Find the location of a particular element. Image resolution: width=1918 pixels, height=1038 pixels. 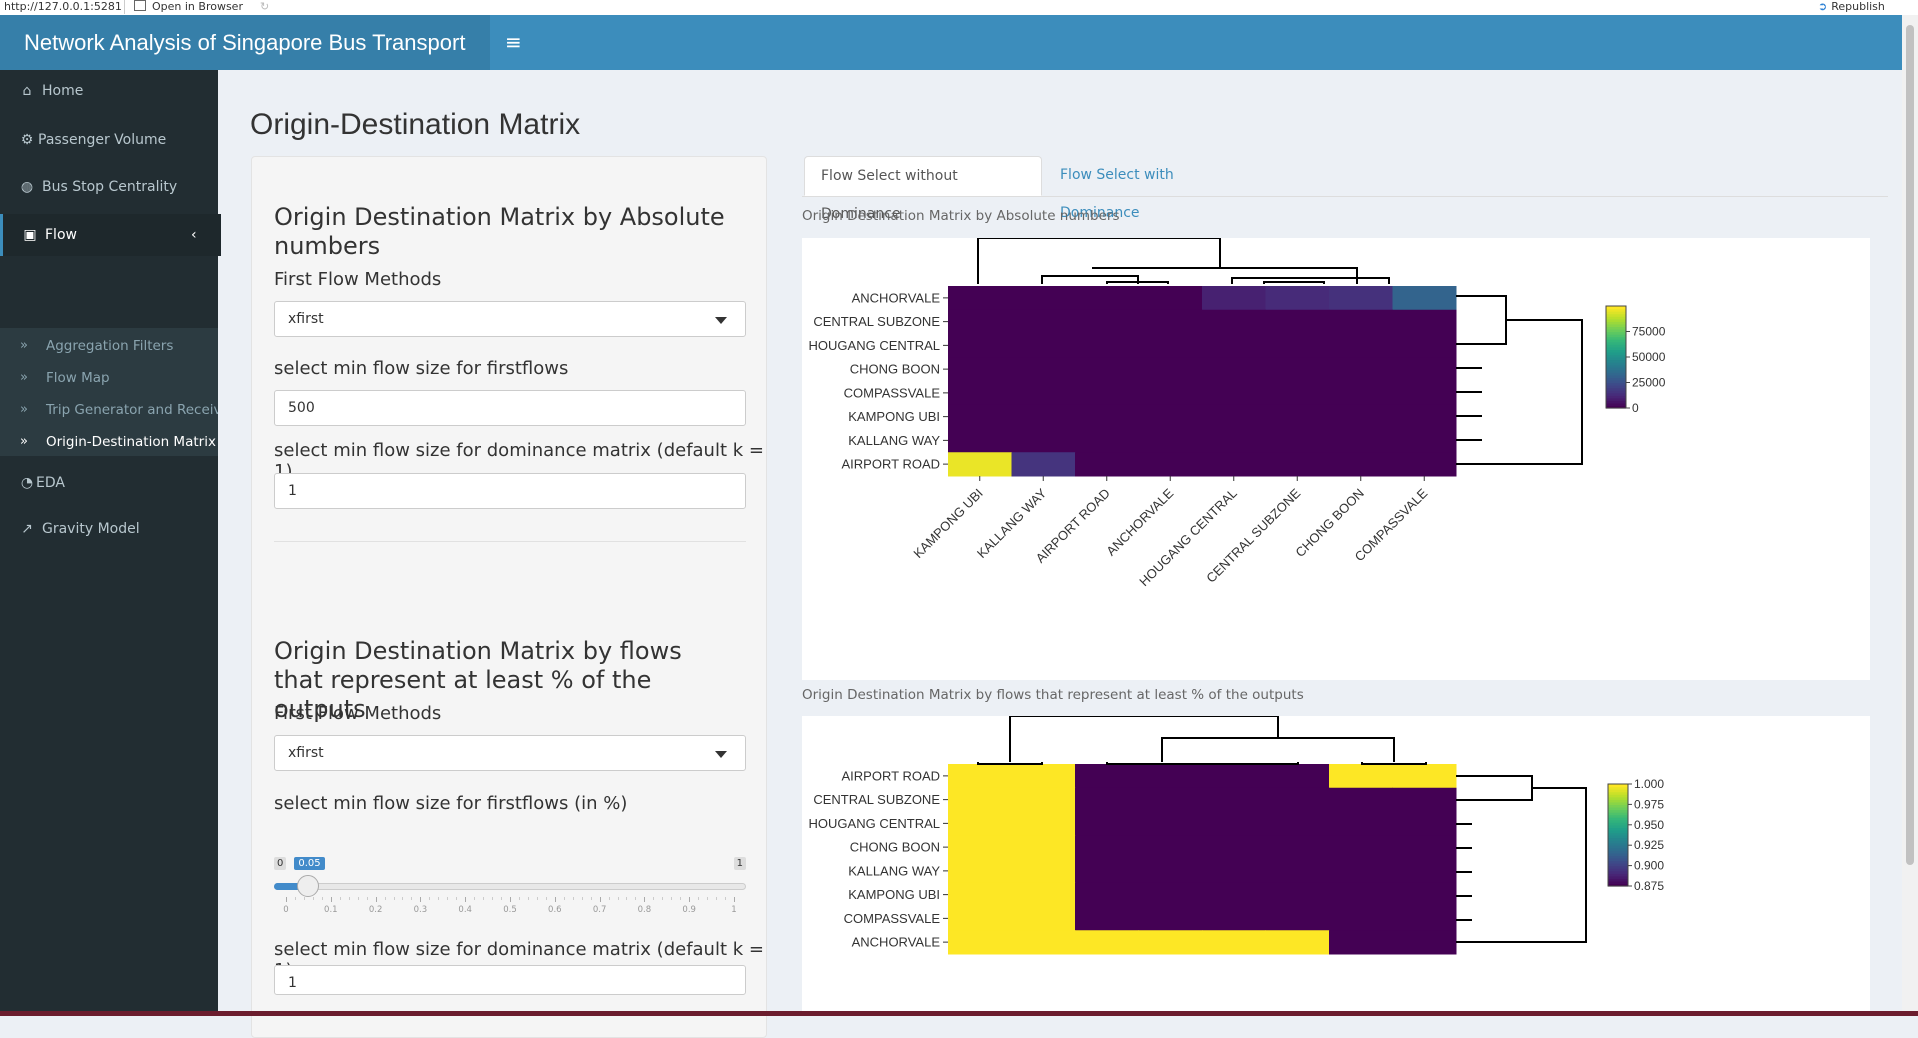

page-scrollbar is located at coordinates (1910, 513).